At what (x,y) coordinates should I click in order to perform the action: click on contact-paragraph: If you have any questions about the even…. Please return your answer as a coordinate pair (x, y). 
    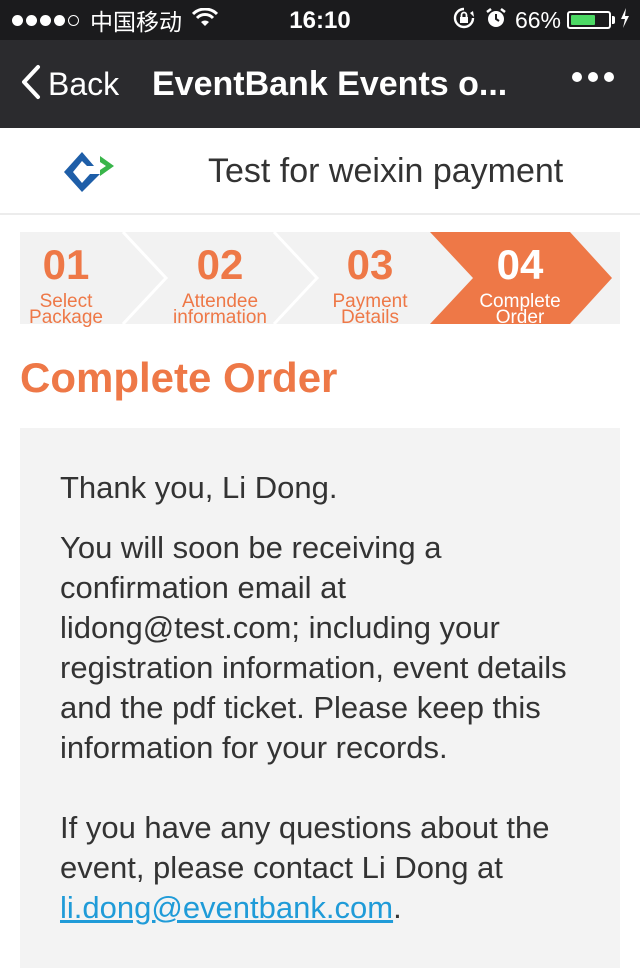
    Looking at the image, I should click on (320, 868).